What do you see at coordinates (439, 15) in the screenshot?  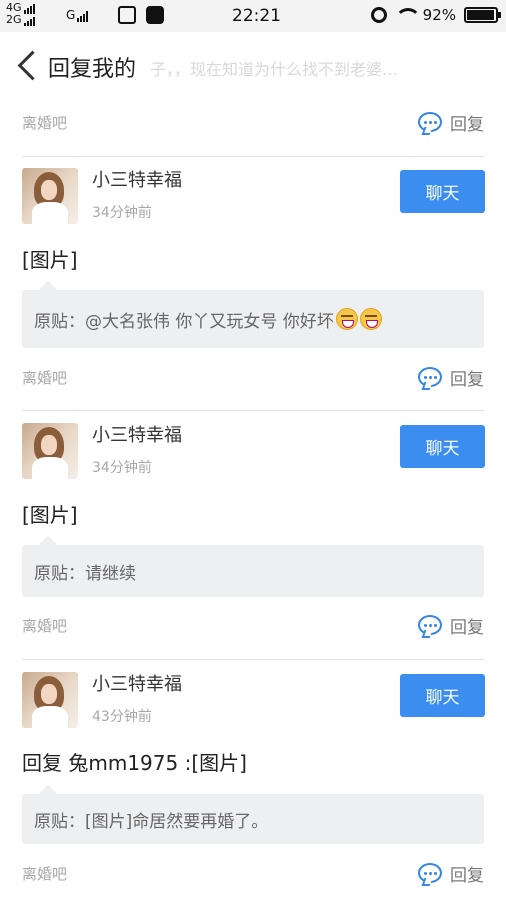 I see `battery-percent: 92%` at bounding box center [439, 15].